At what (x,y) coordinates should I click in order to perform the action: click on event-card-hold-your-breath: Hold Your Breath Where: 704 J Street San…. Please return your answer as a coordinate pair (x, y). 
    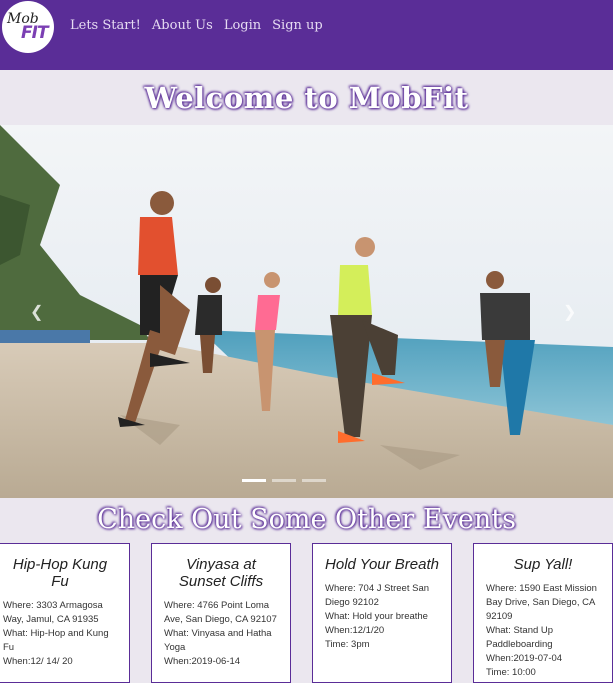
    Looking at the image, I should click on (382, 613).